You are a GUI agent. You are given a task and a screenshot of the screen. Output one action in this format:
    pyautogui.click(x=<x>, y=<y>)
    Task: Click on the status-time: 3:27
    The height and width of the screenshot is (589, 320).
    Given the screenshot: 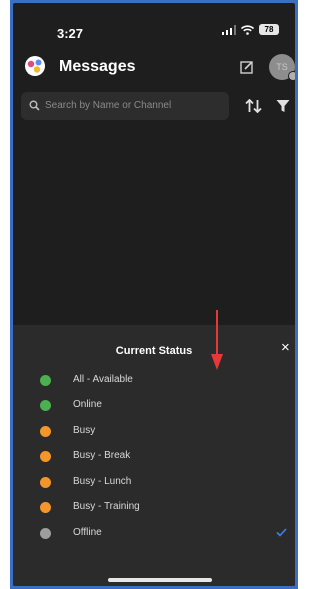 What is the action you would take?
    pyautogui.click(x=70, y=33)
    